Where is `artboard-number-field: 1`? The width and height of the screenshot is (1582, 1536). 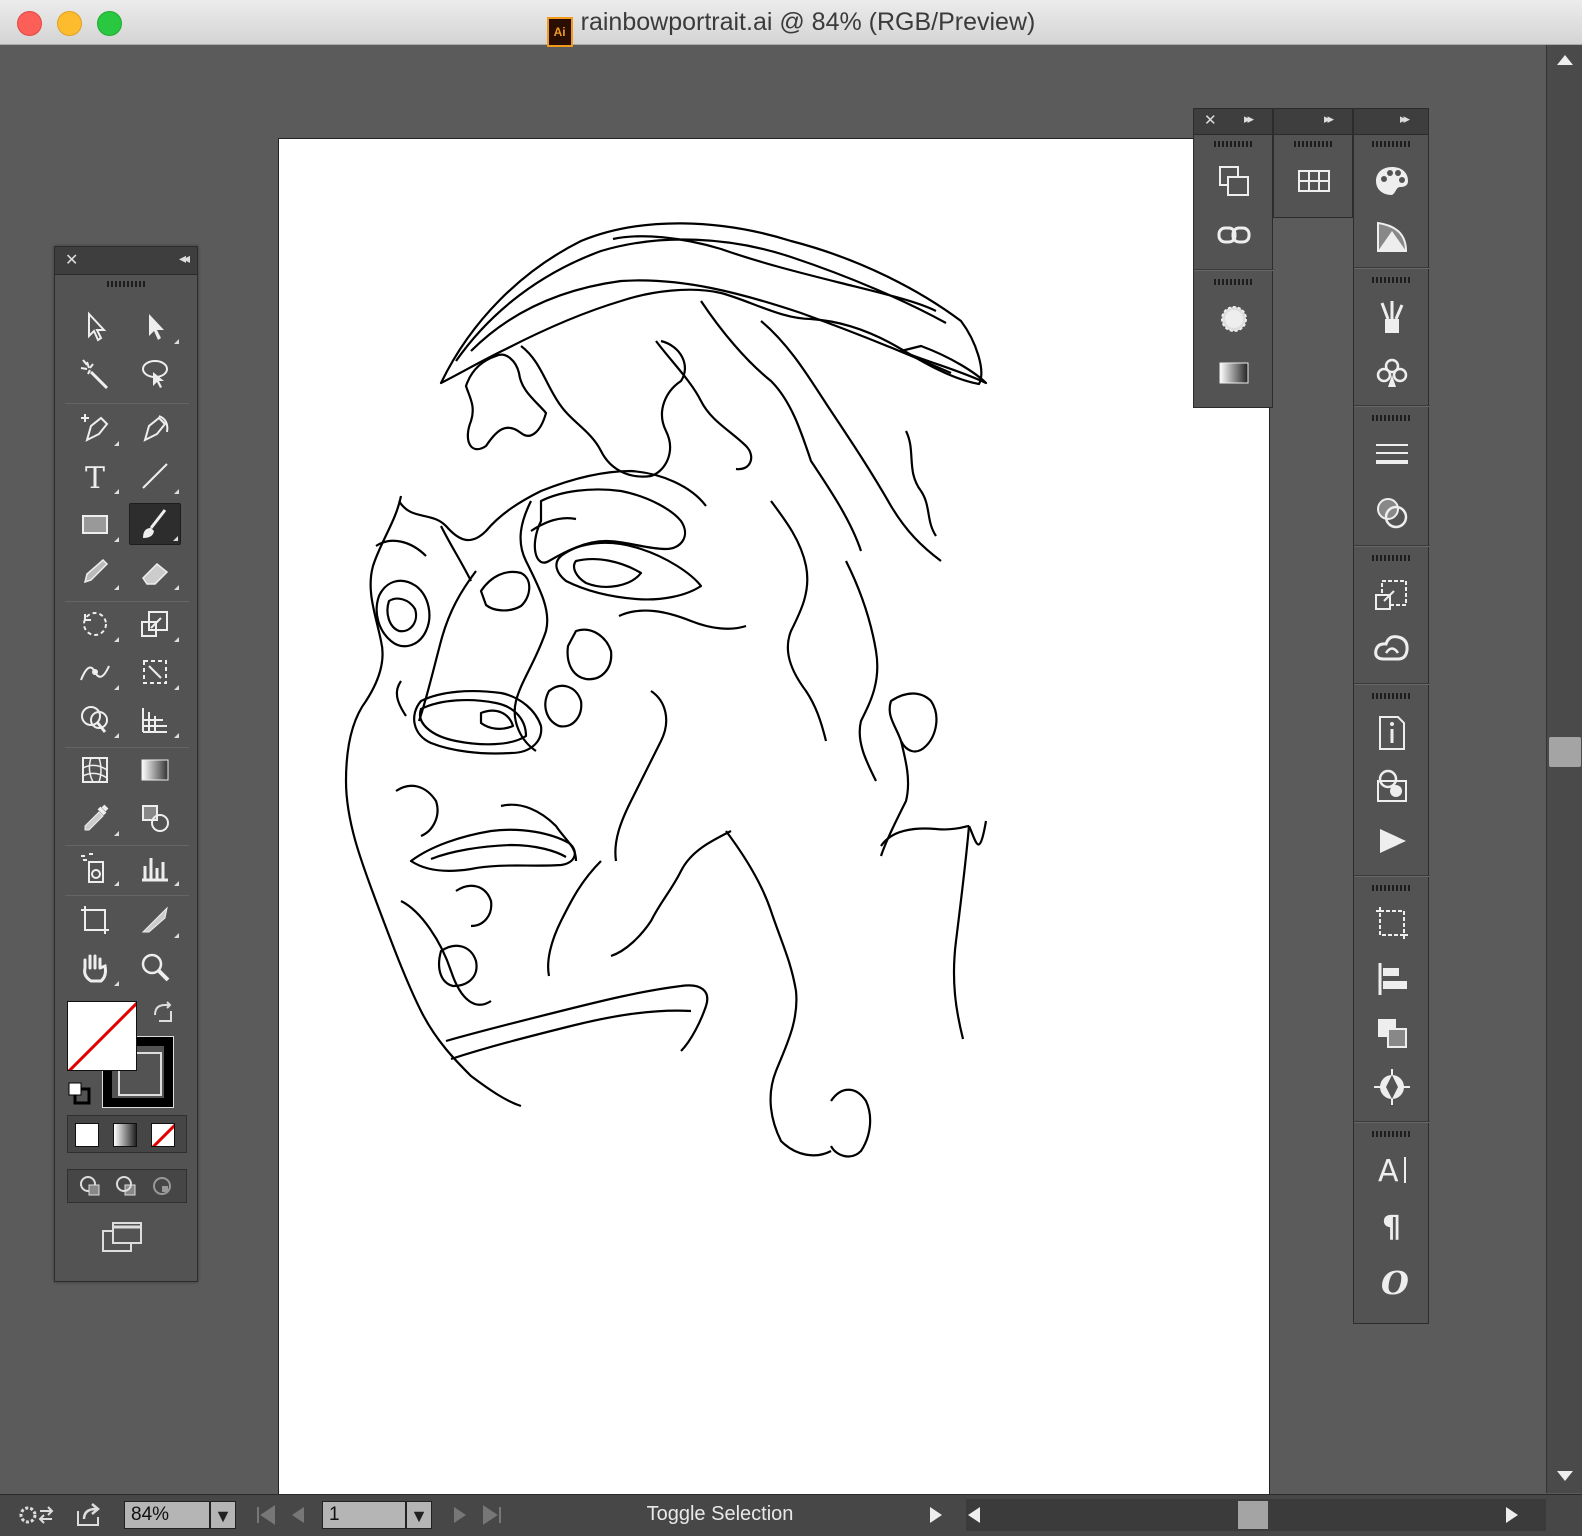 artboard-number-field: 1 is located at coordinates (364, 1515).